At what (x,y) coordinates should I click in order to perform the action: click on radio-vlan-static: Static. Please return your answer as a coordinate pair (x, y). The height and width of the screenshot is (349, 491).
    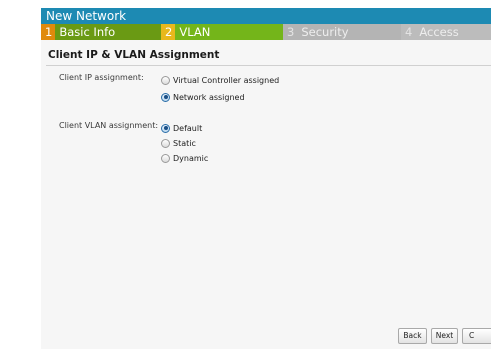
    Looking at the image, I should click on (178, 143).